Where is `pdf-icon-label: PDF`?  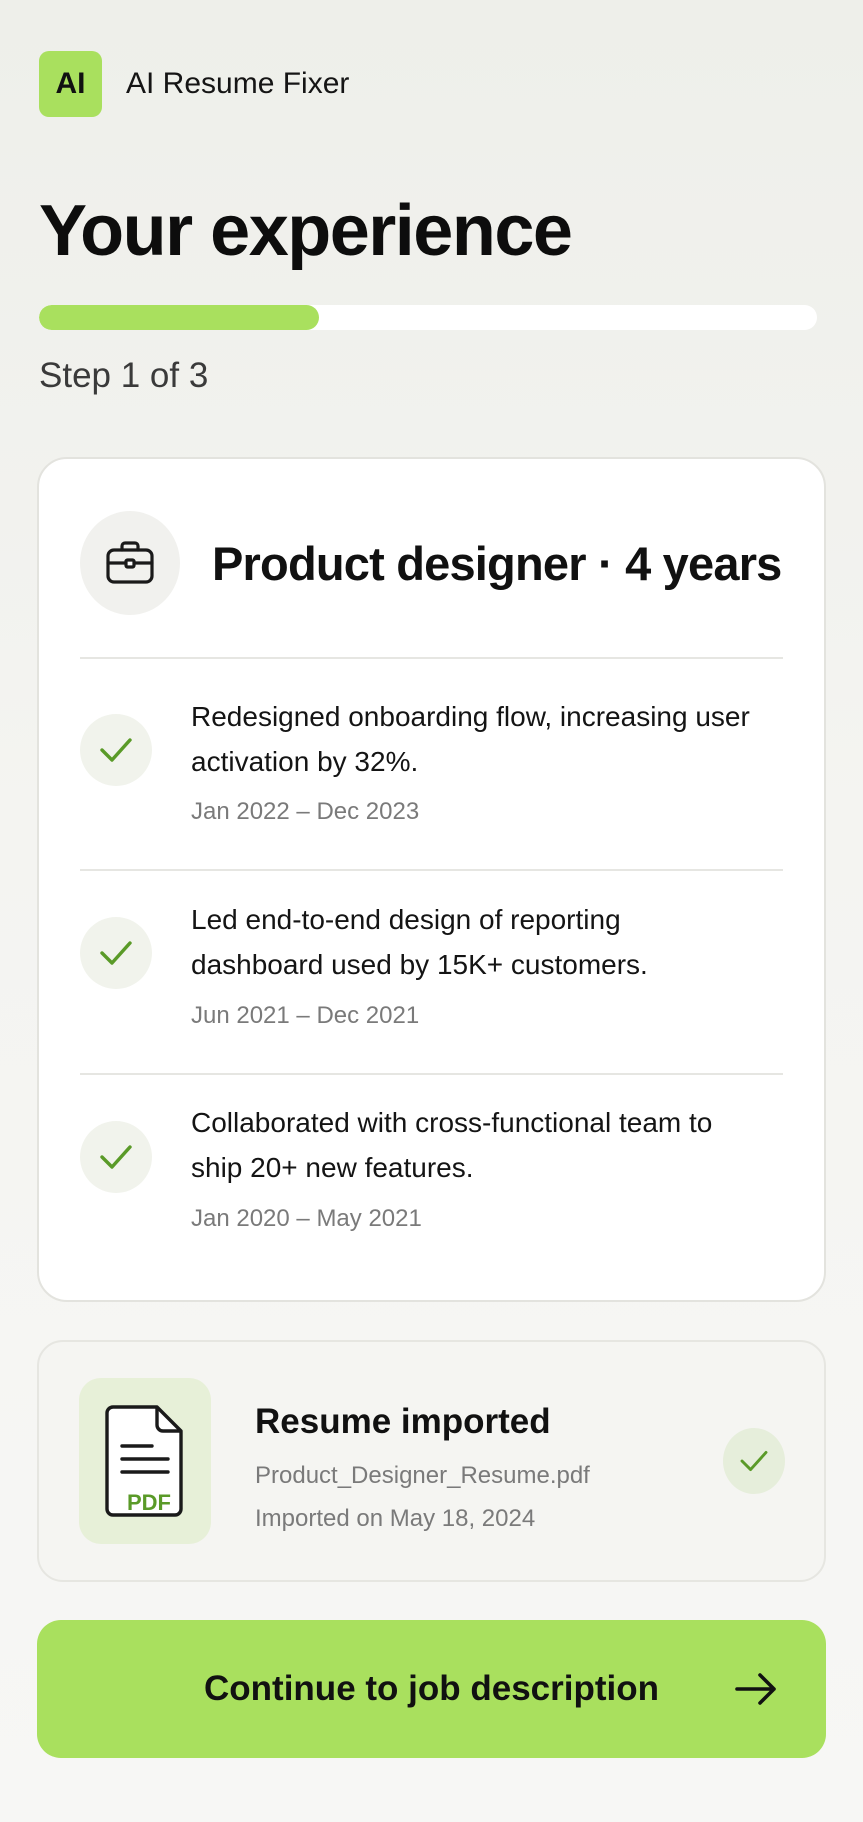
pdf-icon-label: PDF is located at coordinates (149, 1502).